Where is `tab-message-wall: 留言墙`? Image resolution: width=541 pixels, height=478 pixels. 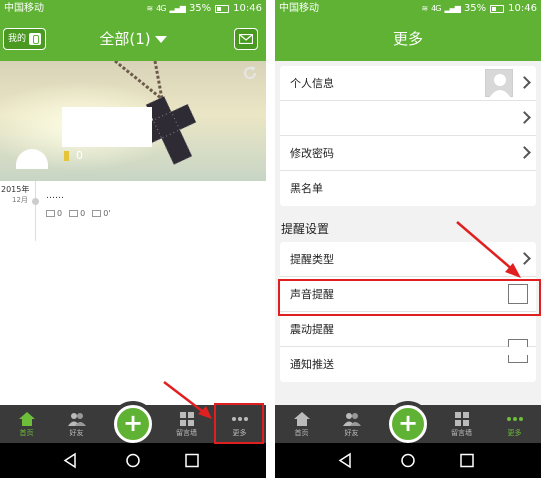 tab-message-wall: 留言墙 is located at coordinates (461, 424).